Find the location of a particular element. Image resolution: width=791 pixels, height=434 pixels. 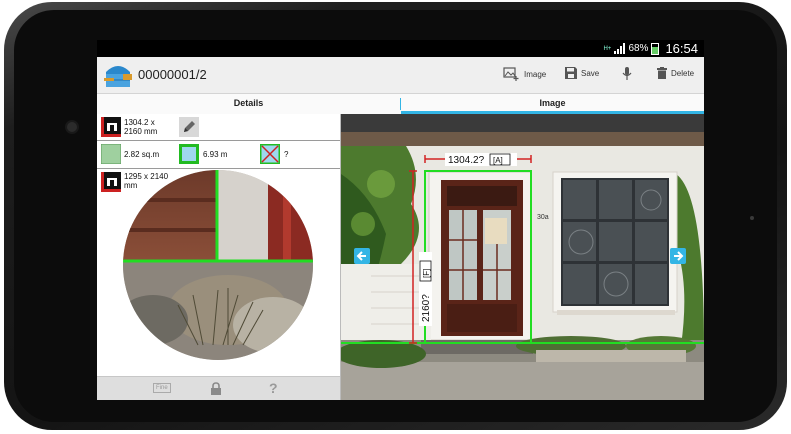

battery-icon is located at coordinates (655, 48).